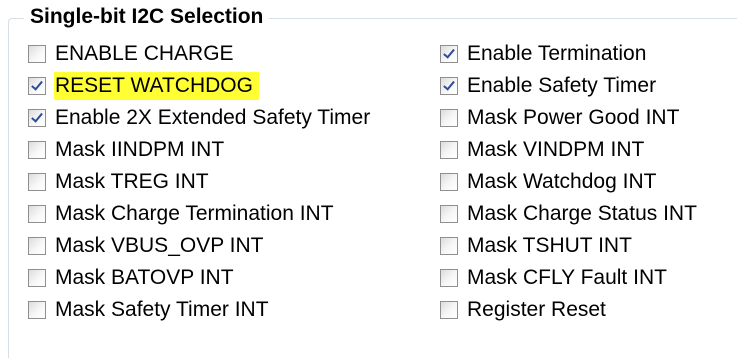  What do you see at coordinates (134, 182) in the screenshot?
I see `checkbox-label: Mask TREG INT` at bounding box center [134, 182].